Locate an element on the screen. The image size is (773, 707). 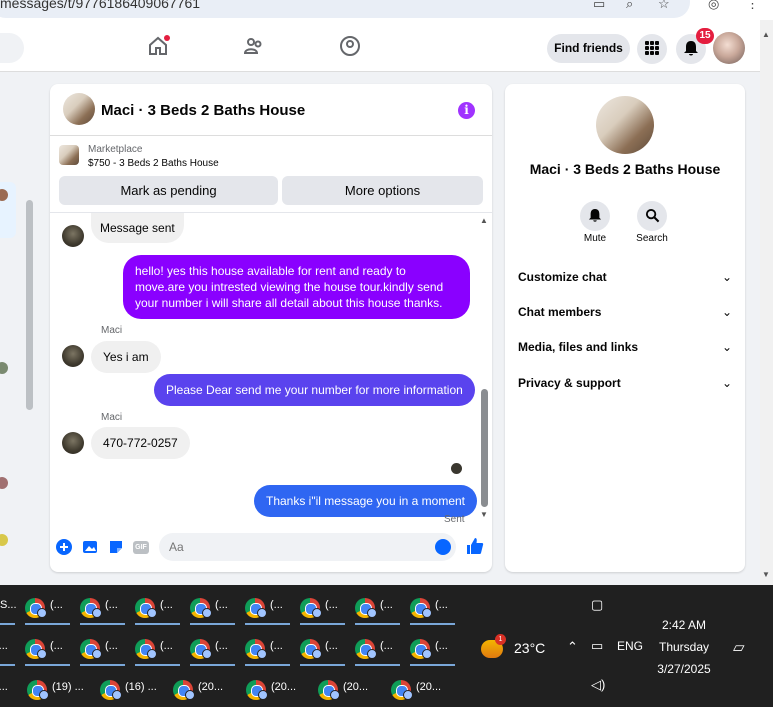
message-input is located at coordinates (307, 547).